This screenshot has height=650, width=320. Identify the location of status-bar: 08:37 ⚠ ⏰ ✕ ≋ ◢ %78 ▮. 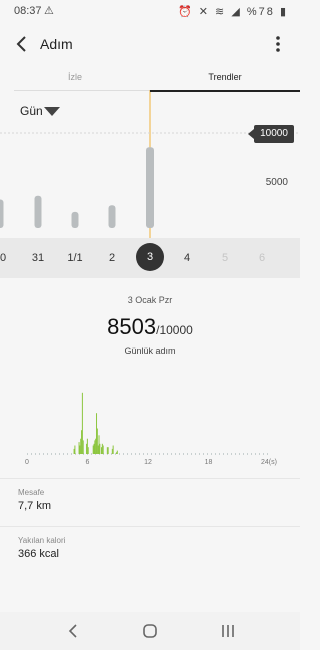
(150, 11).